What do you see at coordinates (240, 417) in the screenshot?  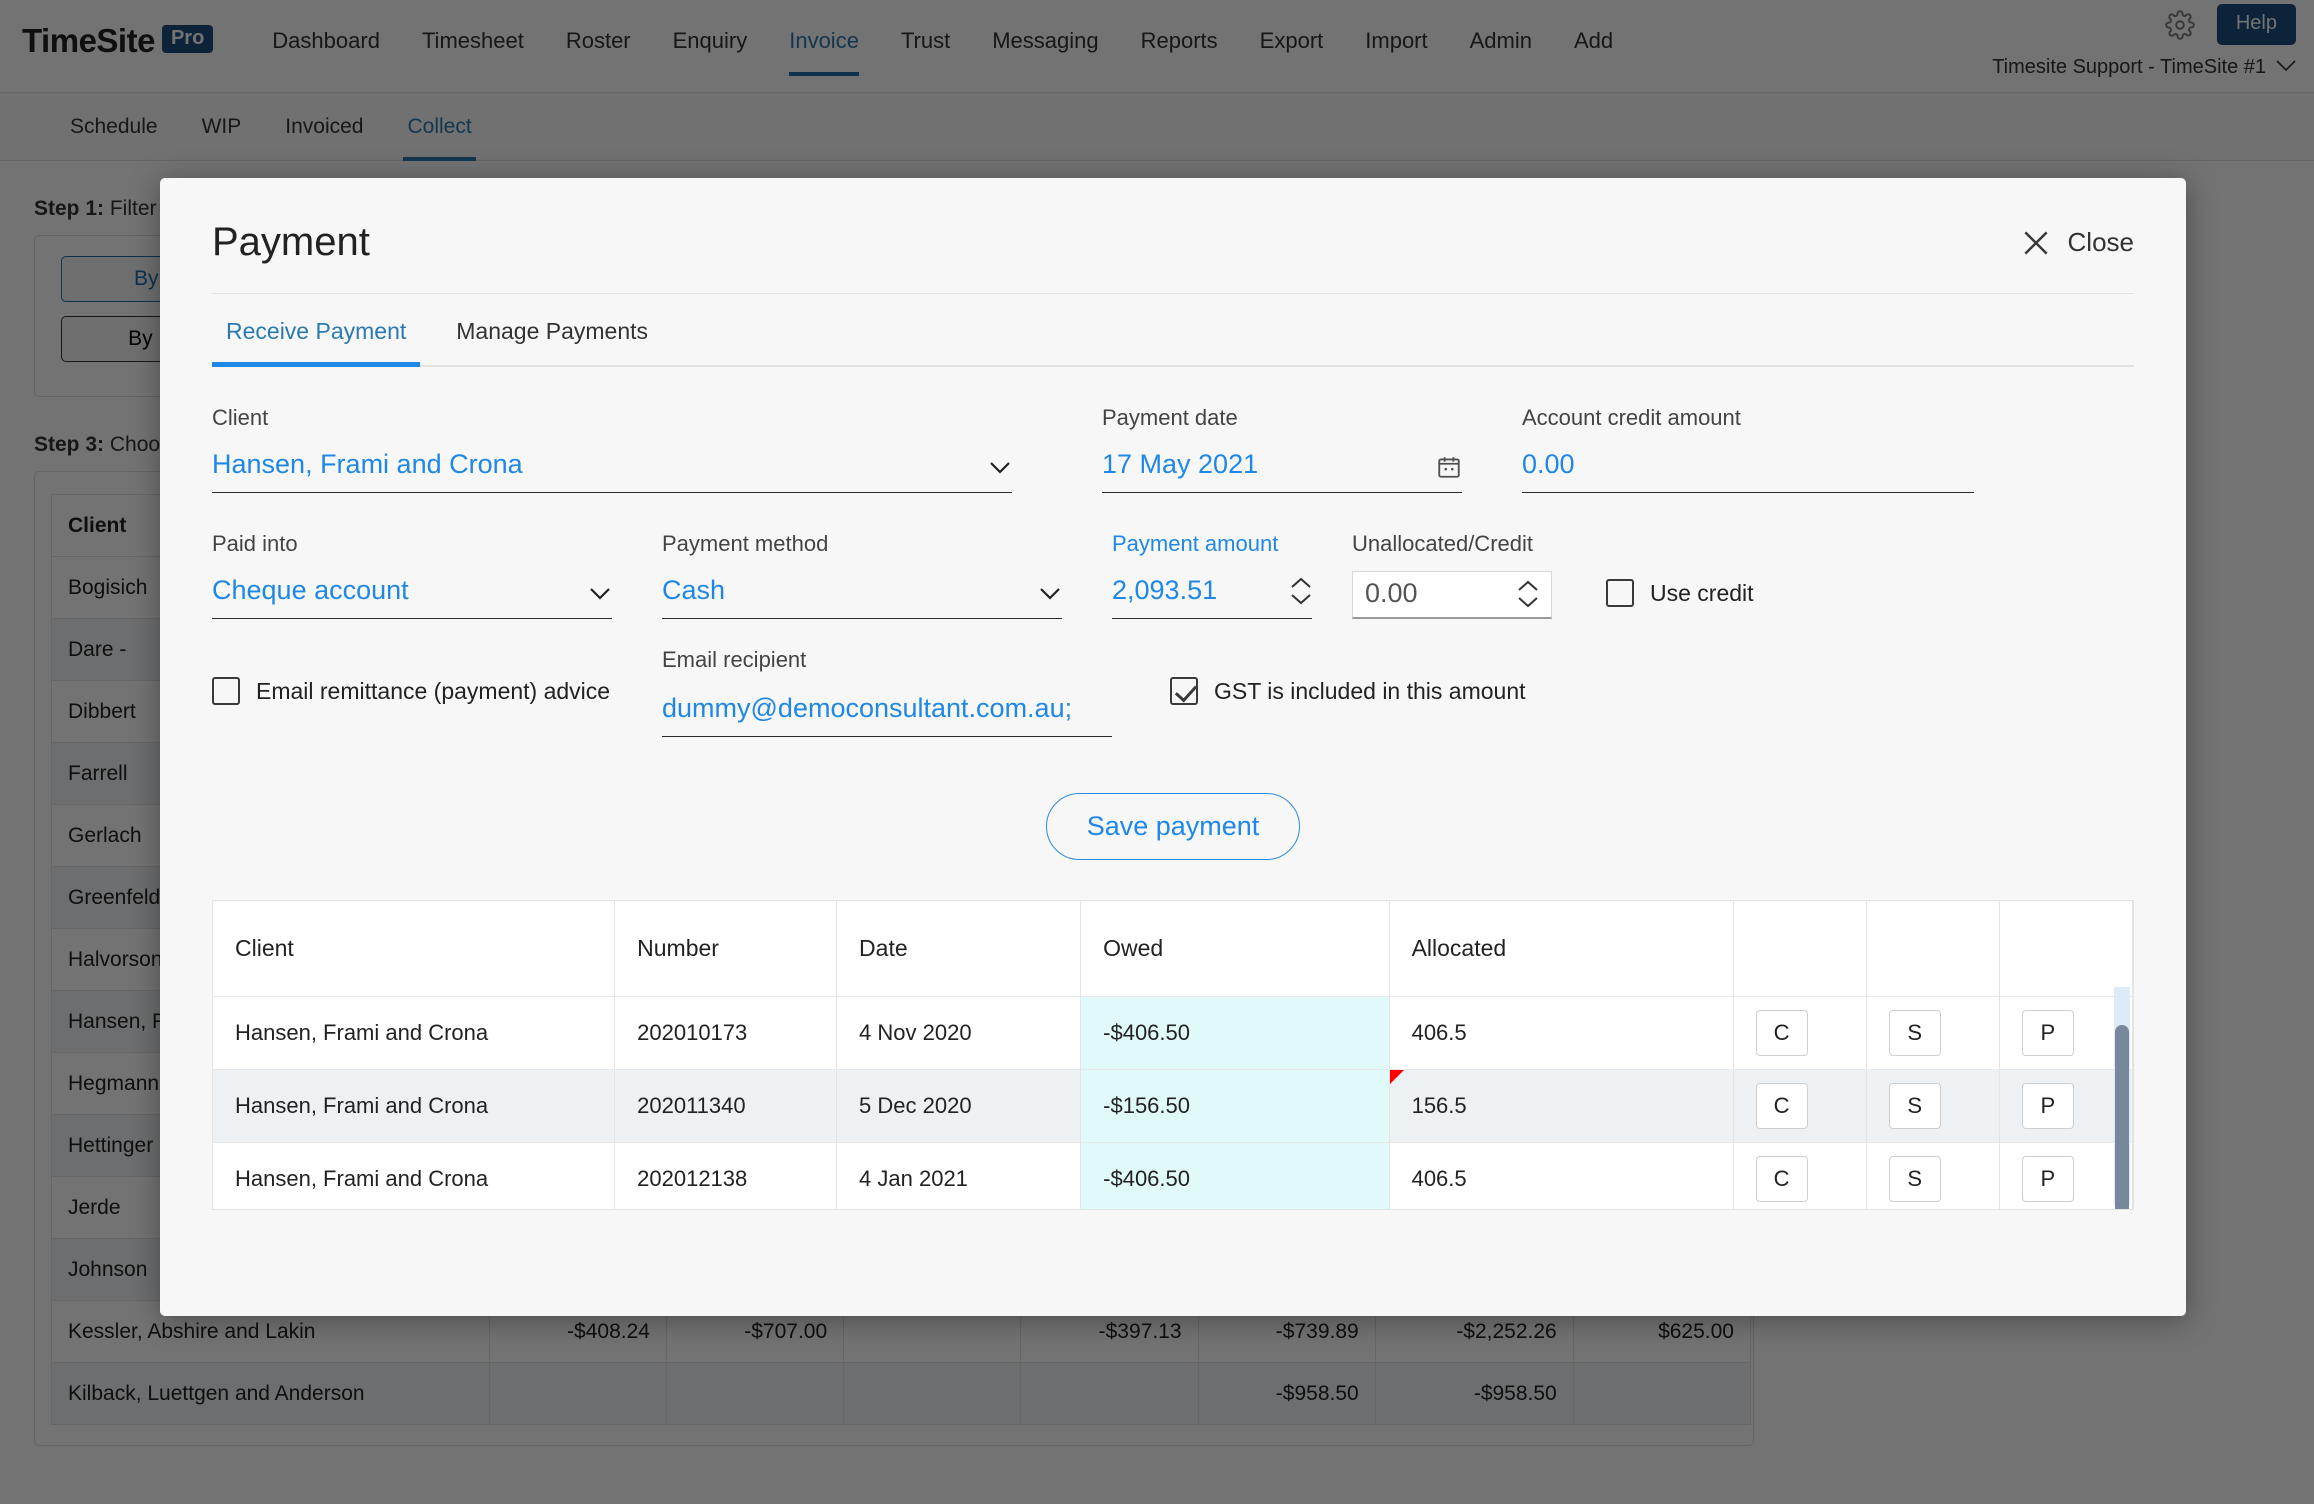 I see `client-label: Client` at bounding box center [240, 417].